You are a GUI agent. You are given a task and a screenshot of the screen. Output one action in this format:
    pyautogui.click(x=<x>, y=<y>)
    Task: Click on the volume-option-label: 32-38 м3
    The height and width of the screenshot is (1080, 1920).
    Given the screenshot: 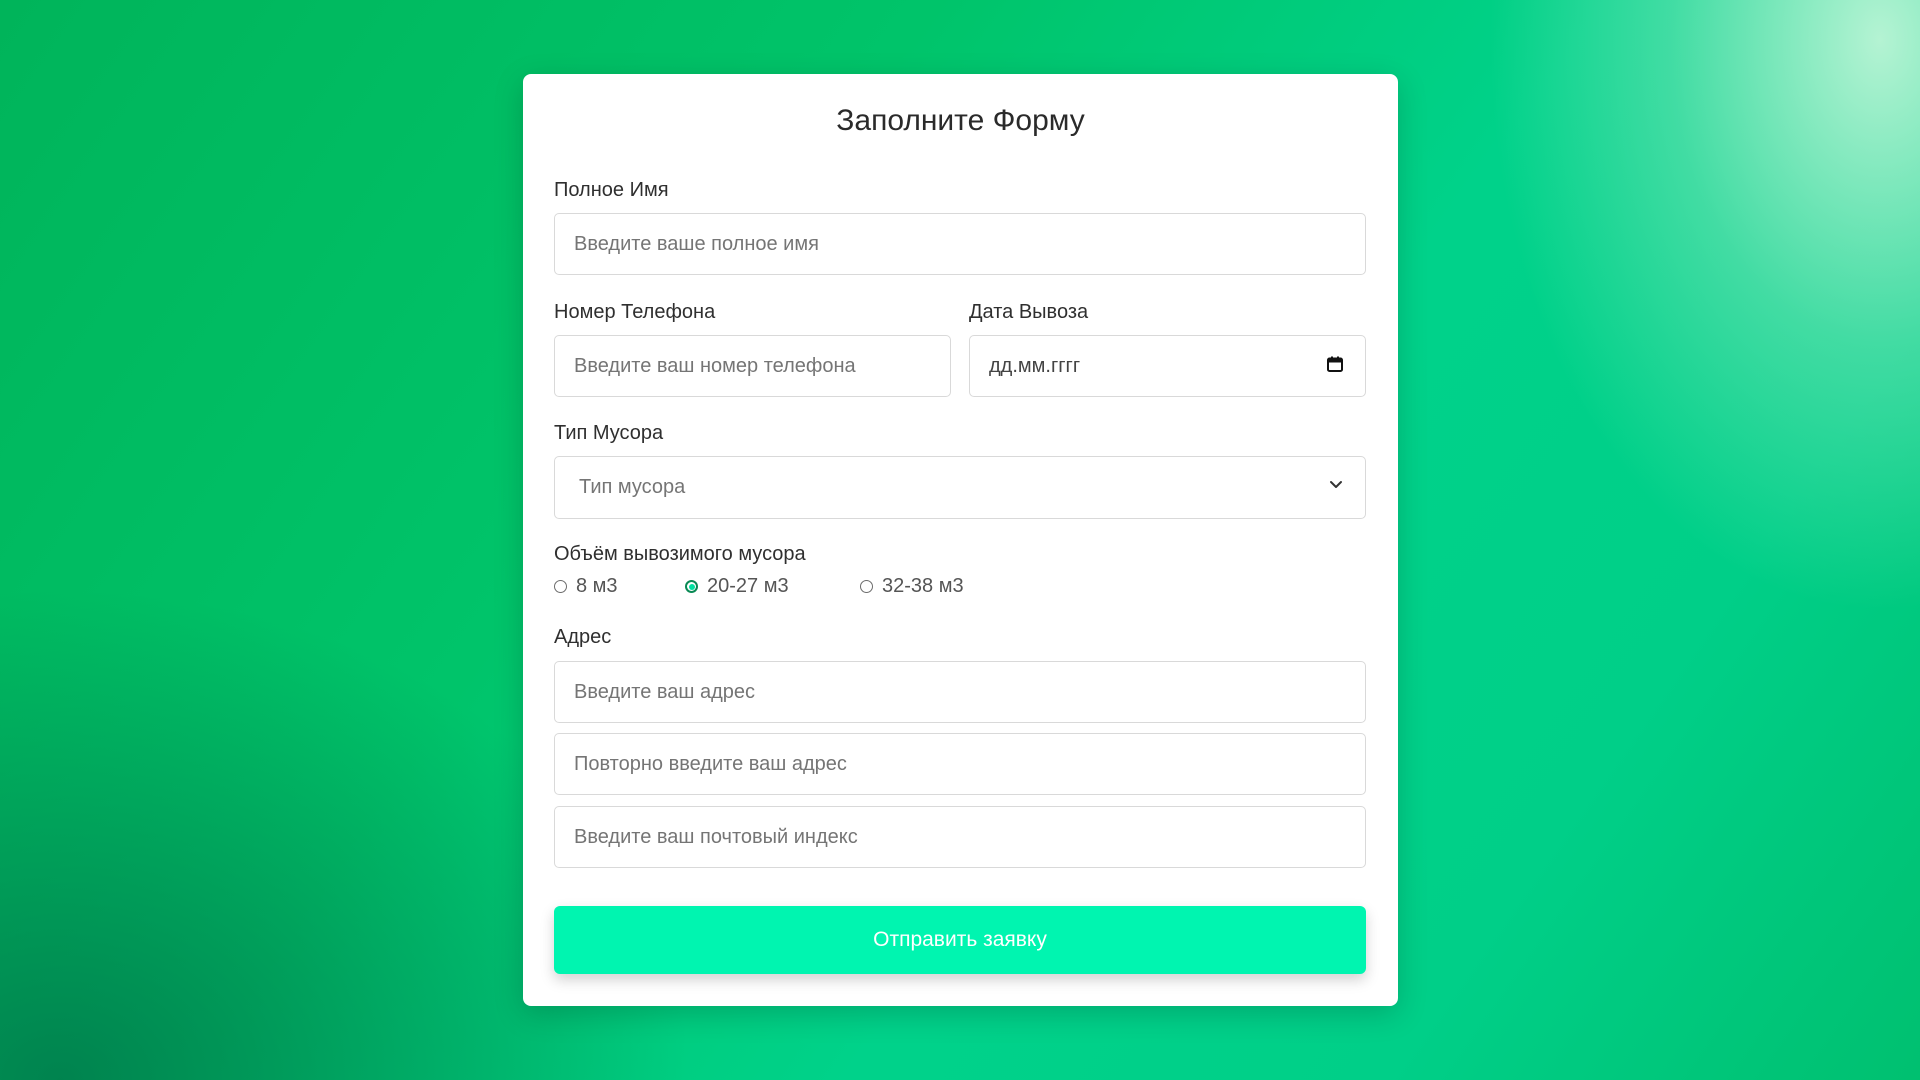 What is the action you would take?
    pyautogui.click(x=923, y=586)
    